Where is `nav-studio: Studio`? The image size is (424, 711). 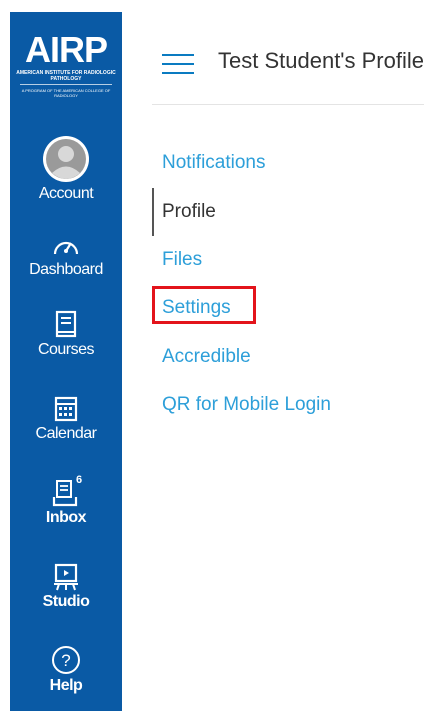 nav-studio: Studio is located at coordinates (66, 587).